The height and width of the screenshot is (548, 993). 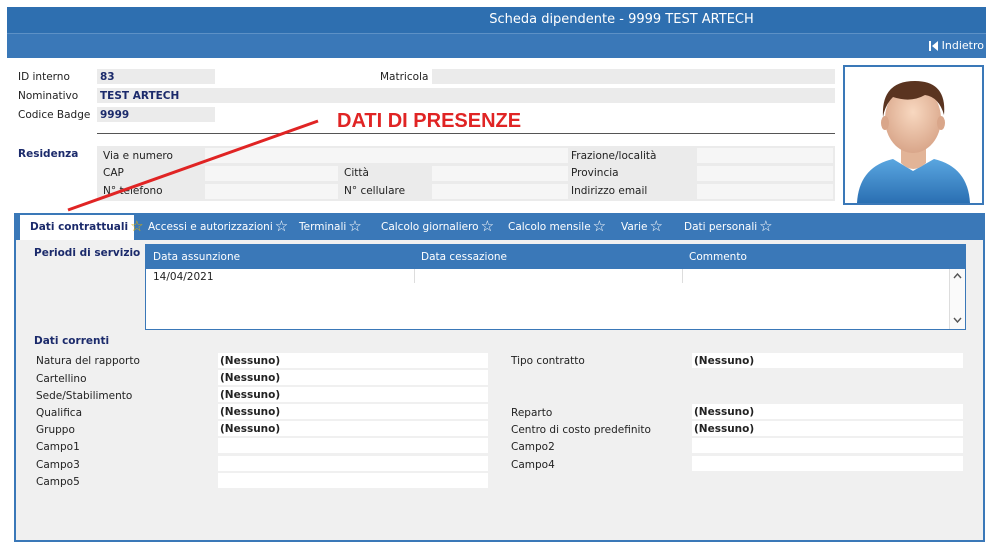 What do you see at coordinates (724, 429) in the screenshot?
I see `centro-value: (Nessuno)` at bounding box center [724, 429].